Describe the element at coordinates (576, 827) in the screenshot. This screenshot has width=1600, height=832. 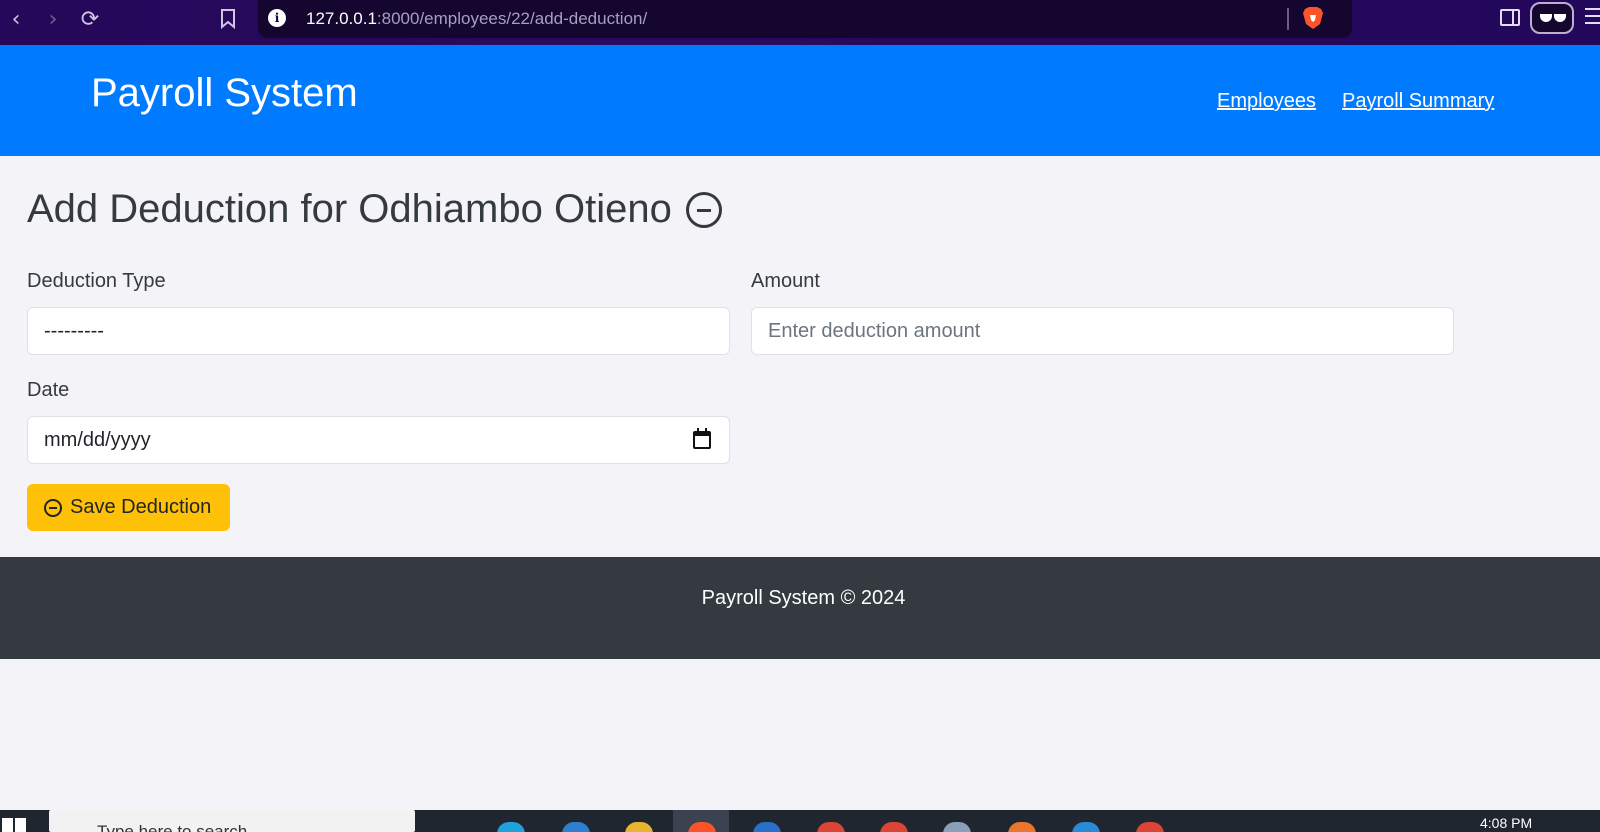
I see `store-icon` at that location.